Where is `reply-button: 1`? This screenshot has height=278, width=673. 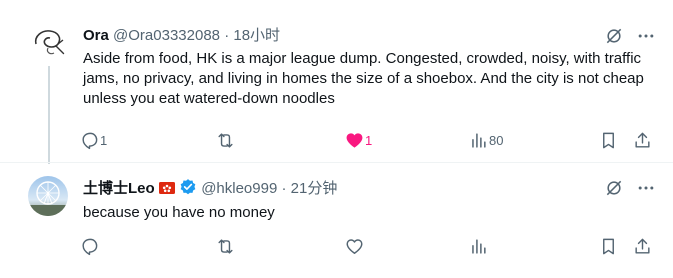 reply-button: 1 is located at coordinates (89, 140).